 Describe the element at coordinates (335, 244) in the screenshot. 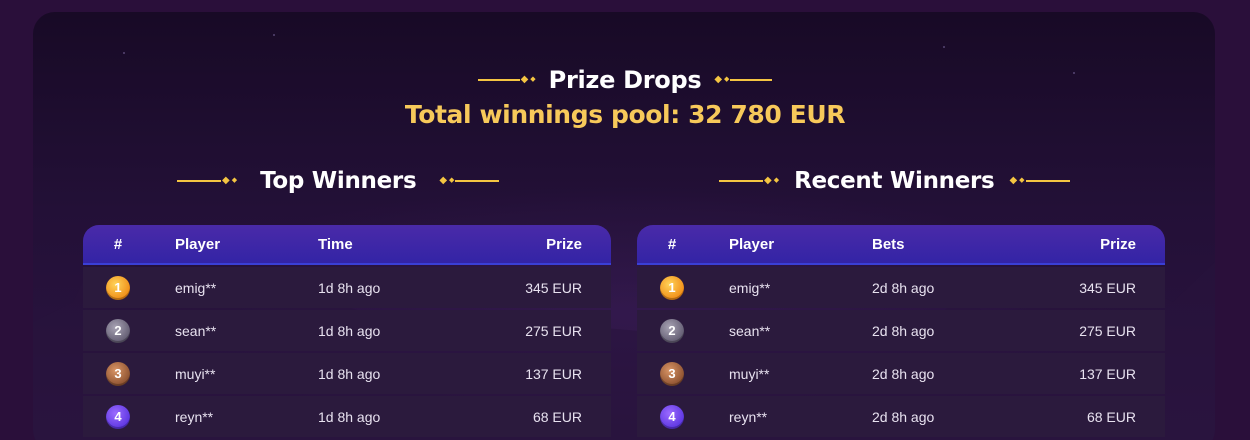

I see `column-header-time: Time` at that location.